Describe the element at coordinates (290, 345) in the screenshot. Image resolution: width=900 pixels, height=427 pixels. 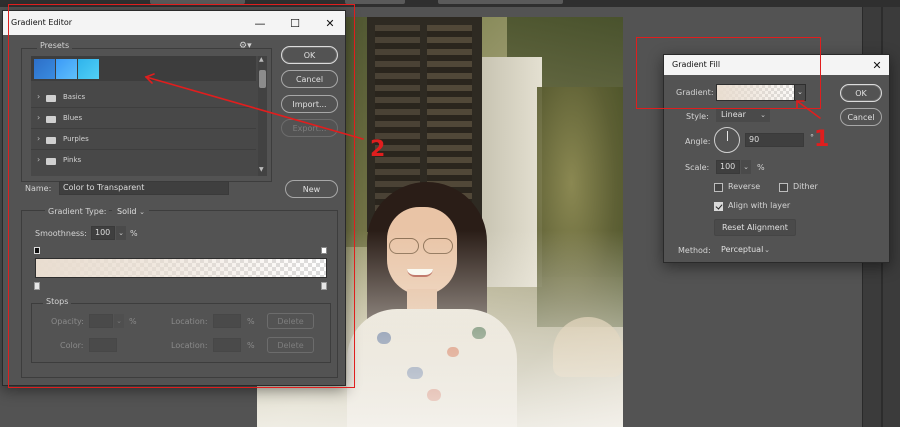
I see `color-delete-button: Delete` at that location.